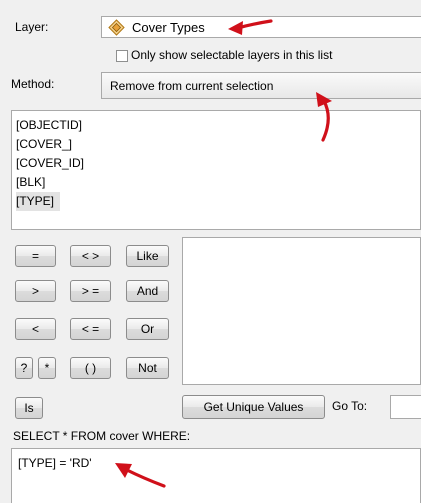  Describe the element at coordinates (250, 27) in the screenshot. I see `arrow-layer-icon` at that location.